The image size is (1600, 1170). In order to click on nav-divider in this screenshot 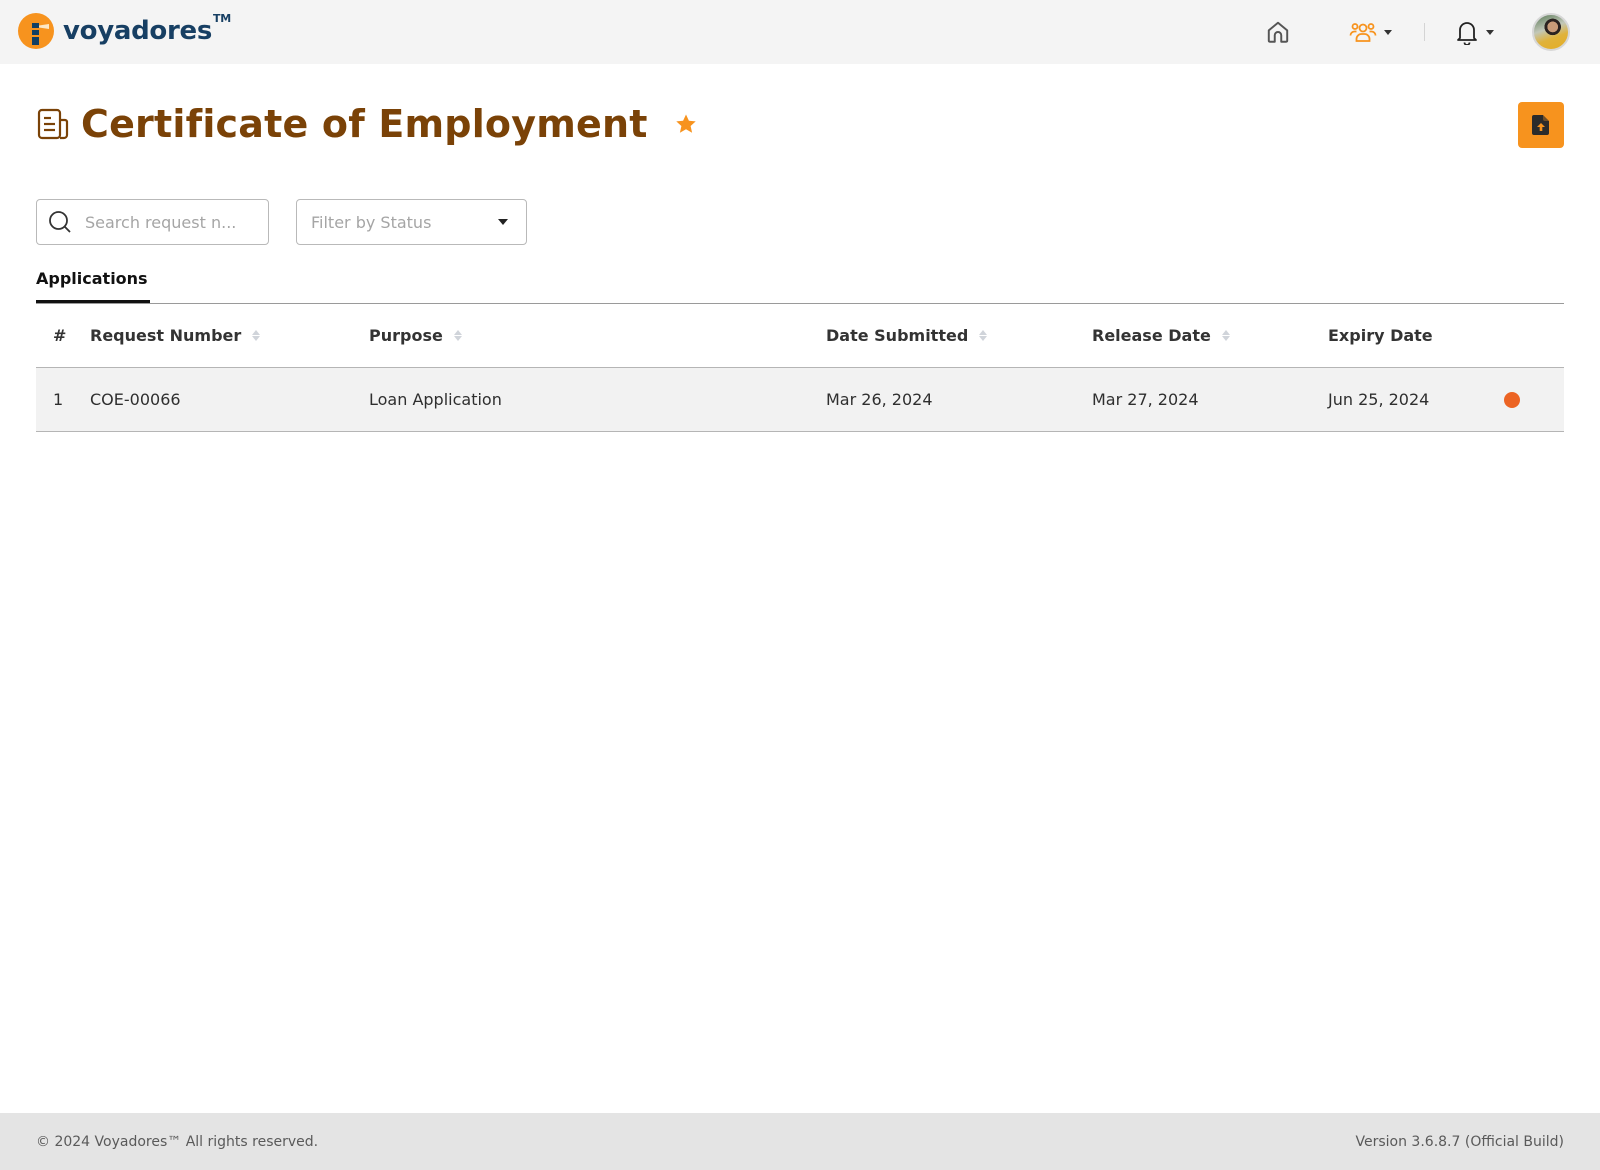, I will do `click(1424, 32)`.